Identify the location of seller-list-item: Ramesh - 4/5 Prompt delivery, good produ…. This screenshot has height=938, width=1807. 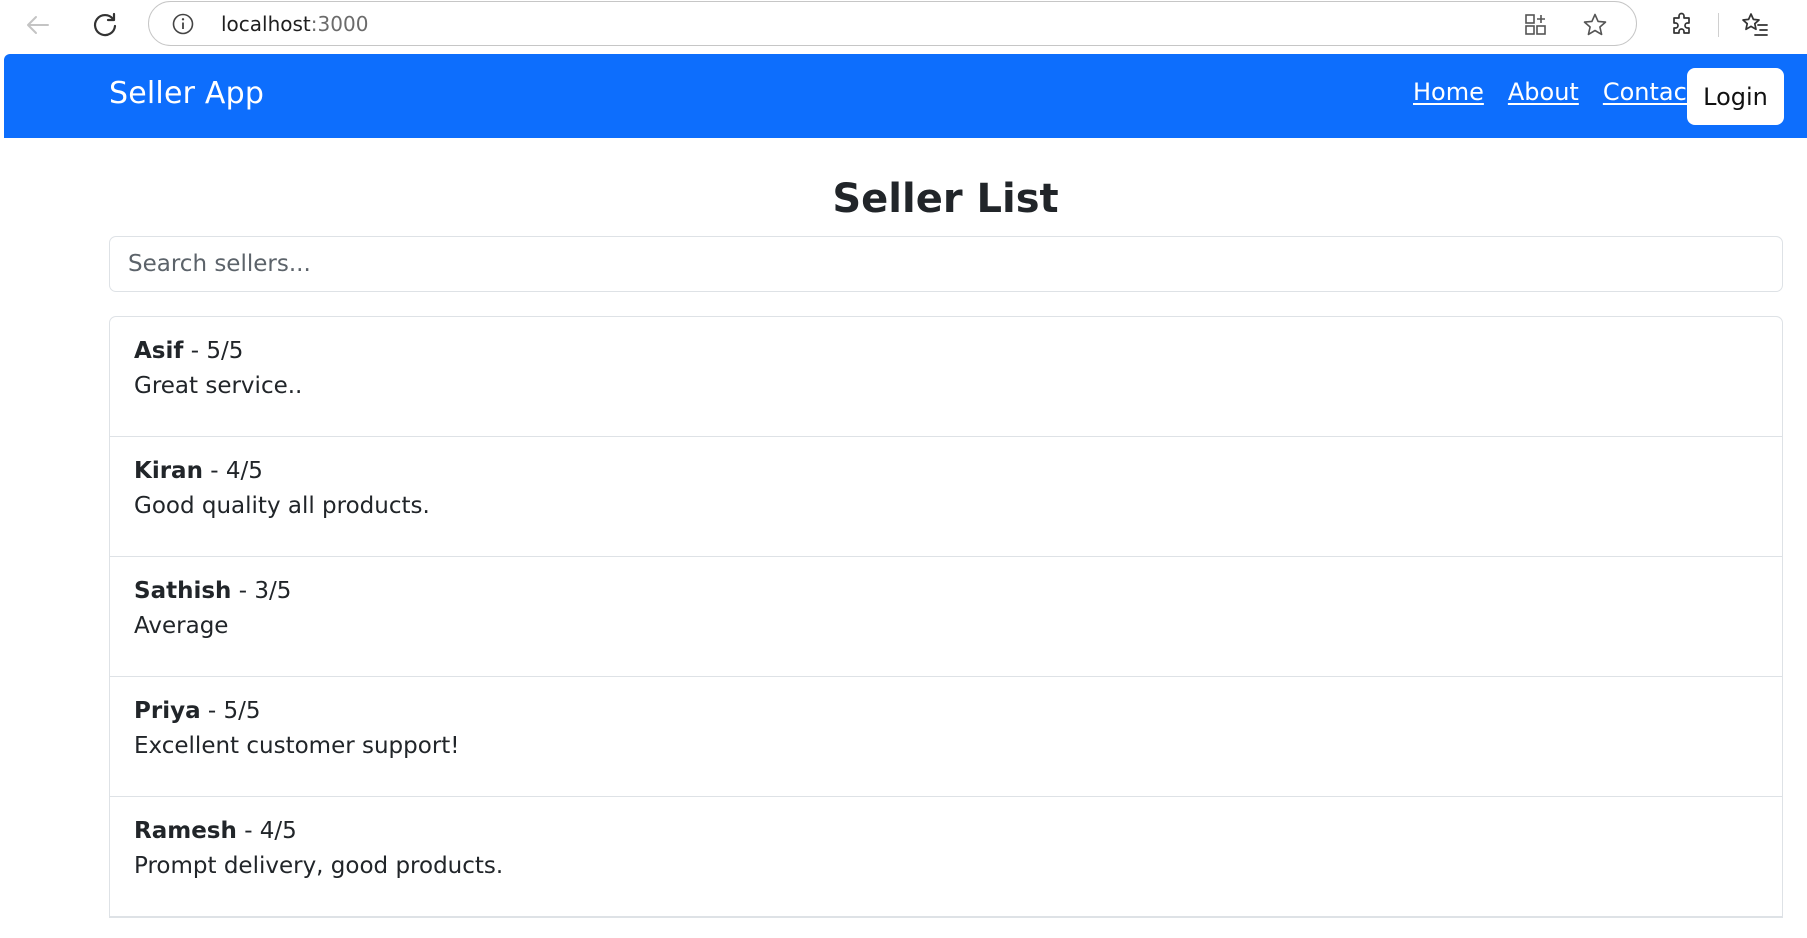
(946, 857).